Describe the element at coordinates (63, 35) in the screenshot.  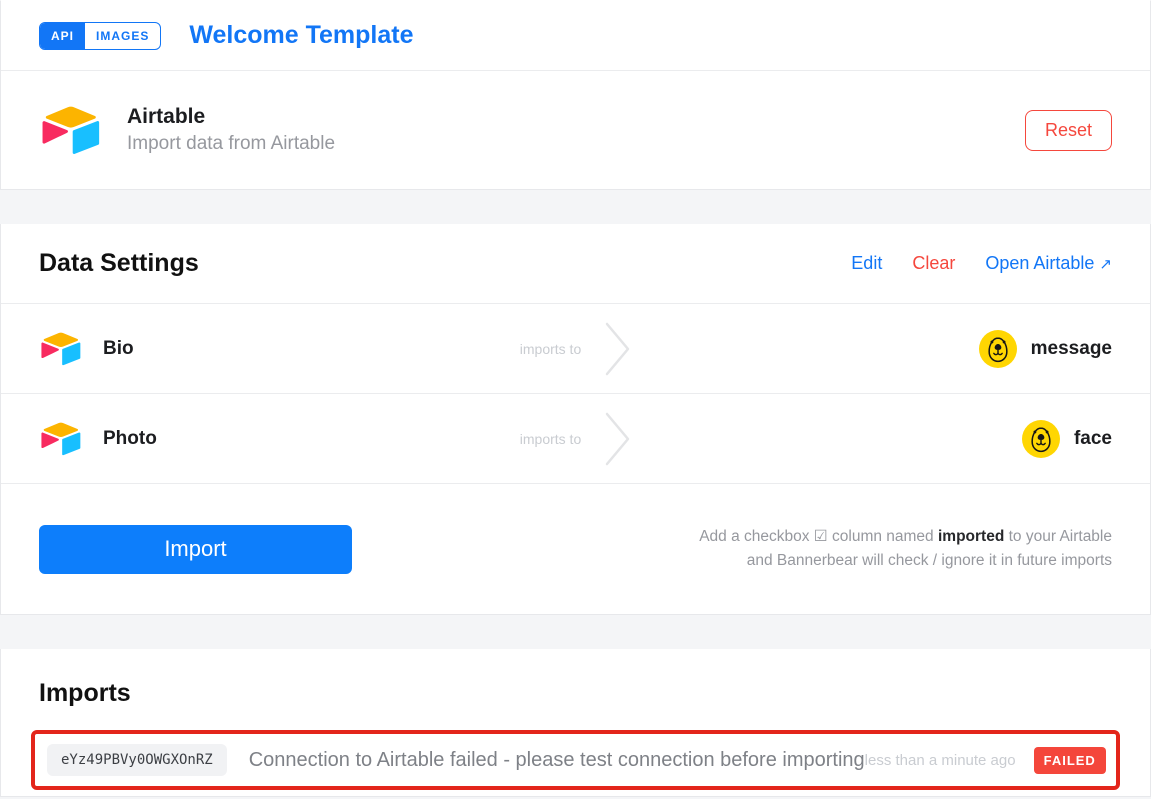
I see `toggle-api: API` at that location.